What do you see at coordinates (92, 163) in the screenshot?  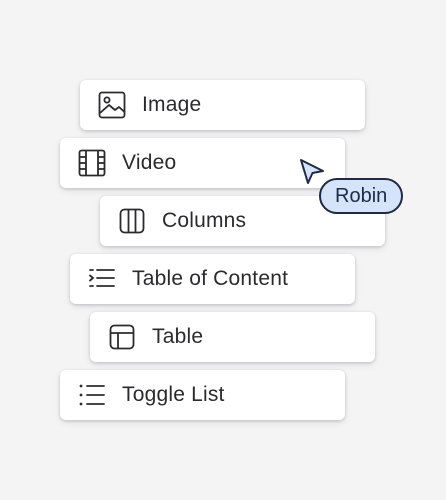 I see `film-icon` at bounding box center [92, 163].